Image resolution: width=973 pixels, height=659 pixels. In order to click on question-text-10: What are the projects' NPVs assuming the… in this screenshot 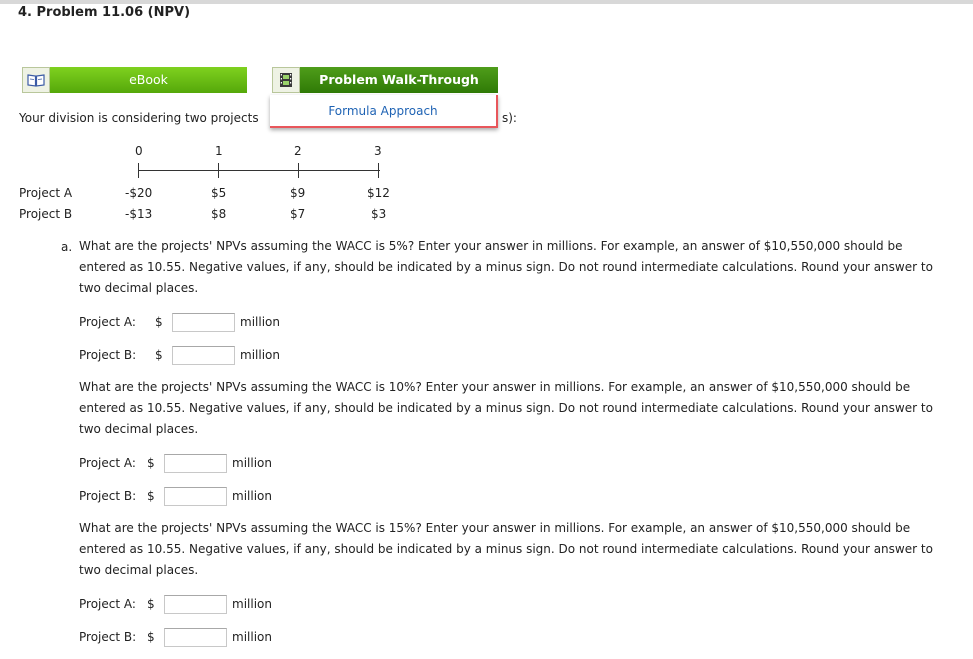, I will do `click(506, 408)`.